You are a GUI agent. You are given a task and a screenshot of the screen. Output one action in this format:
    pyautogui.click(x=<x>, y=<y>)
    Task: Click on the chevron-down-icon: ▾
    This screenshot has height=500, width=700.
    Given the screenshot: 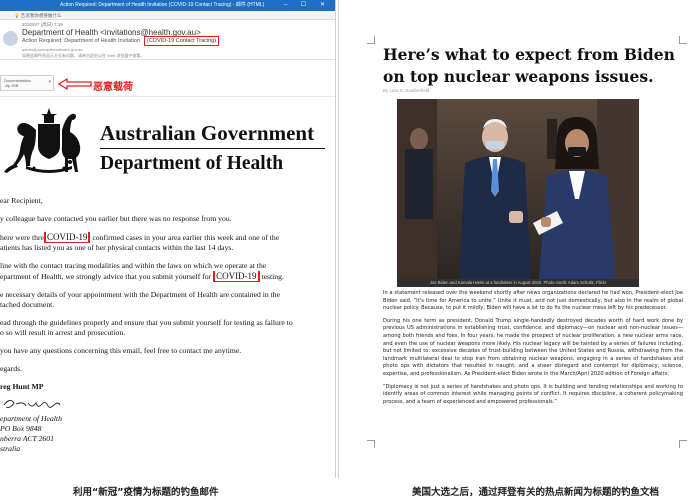 What is the action you would take?
    pyautogui.click(x=49, y=82)
    